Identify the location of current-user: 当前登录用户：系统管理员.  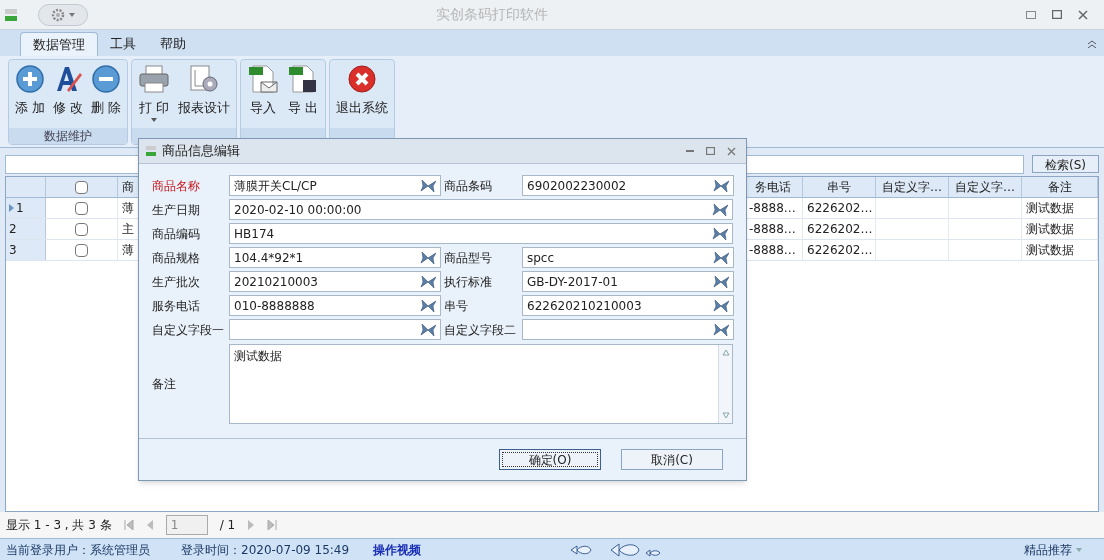
(78, 550).